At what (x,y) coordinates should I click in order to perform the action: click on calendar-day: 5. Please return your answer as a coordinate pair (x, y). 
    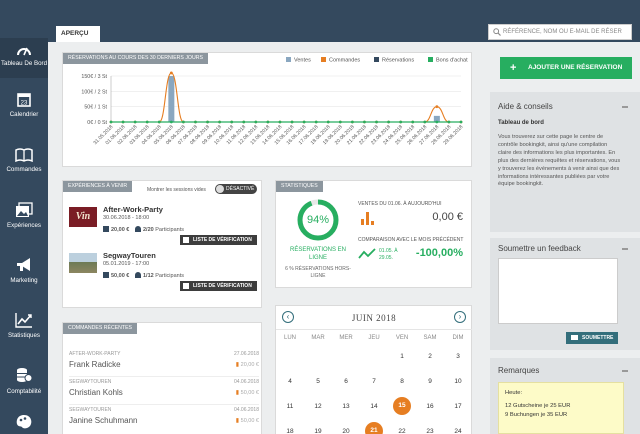
    Looking at the image, I should click on (318, 381).